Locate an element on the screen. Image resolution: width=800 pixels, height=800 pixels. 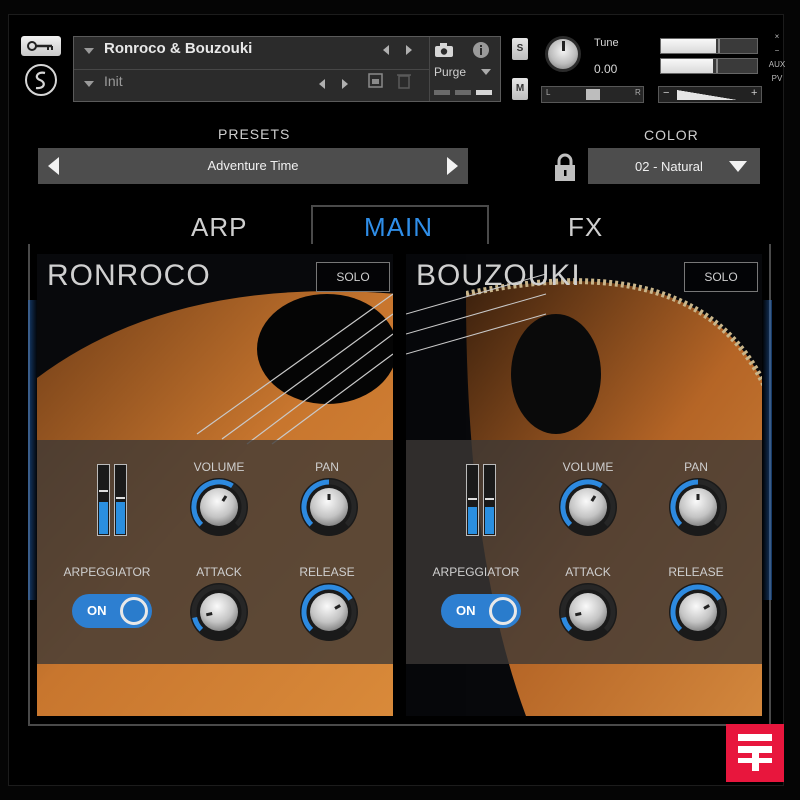
purge-chevron-icon is located at coordinates (486, 72).